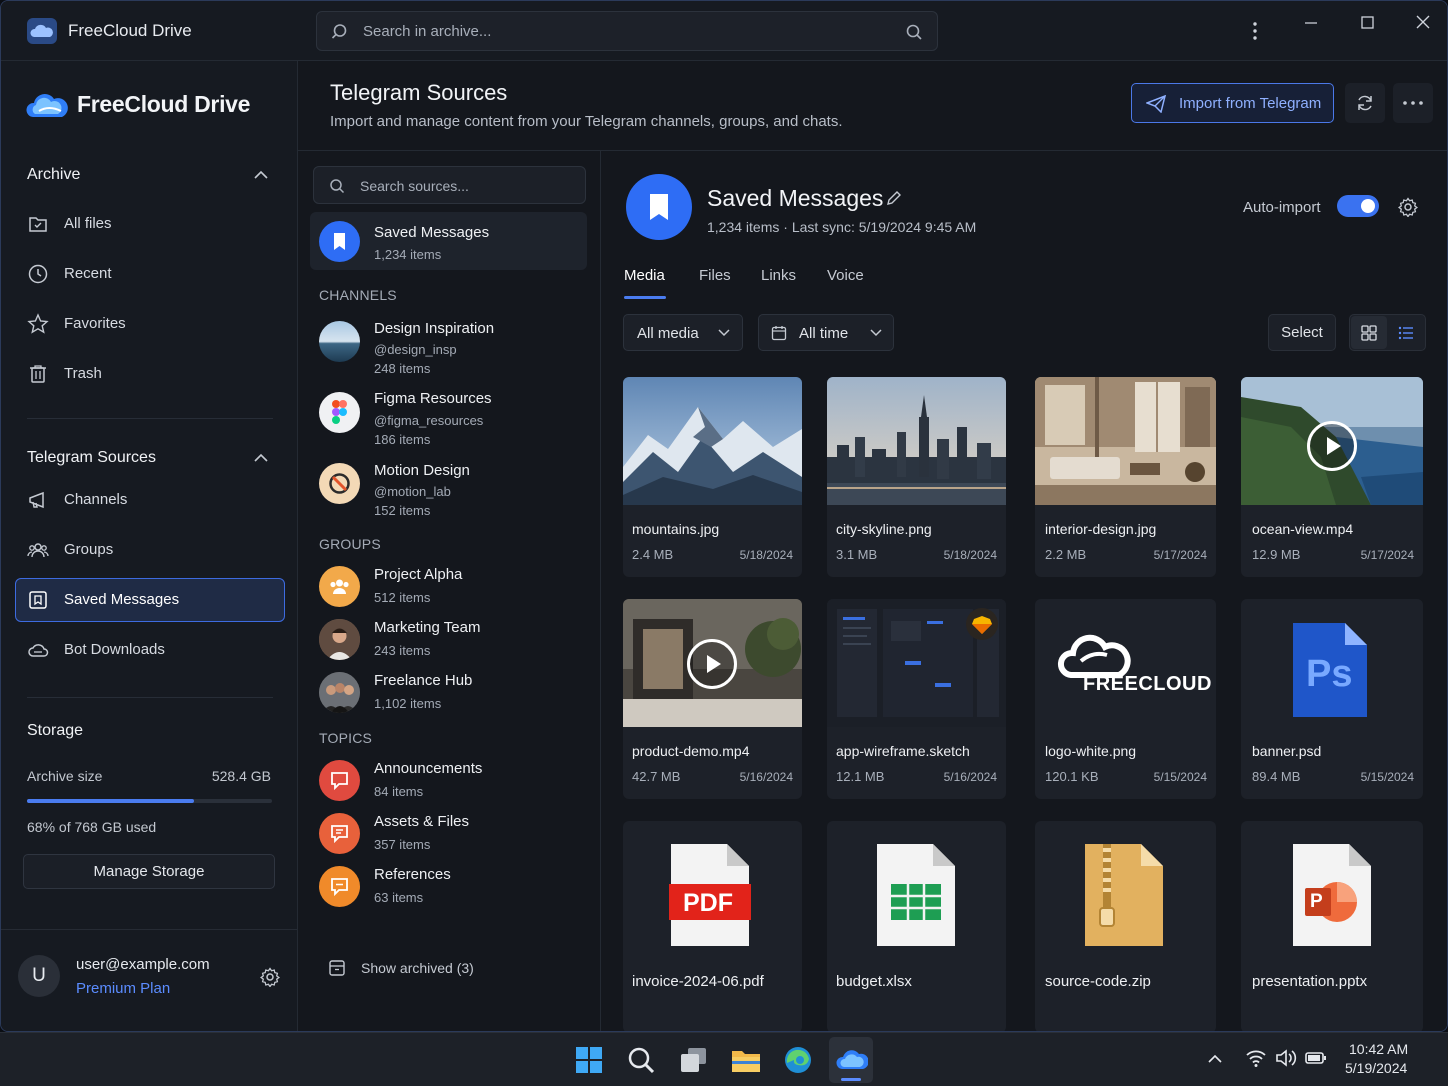 The image size is (1448, 1086). What do you see at coordinates (746, 1060) in the screenshot?
I see `file-explorer-icon` at bounding box center [746, 1060].